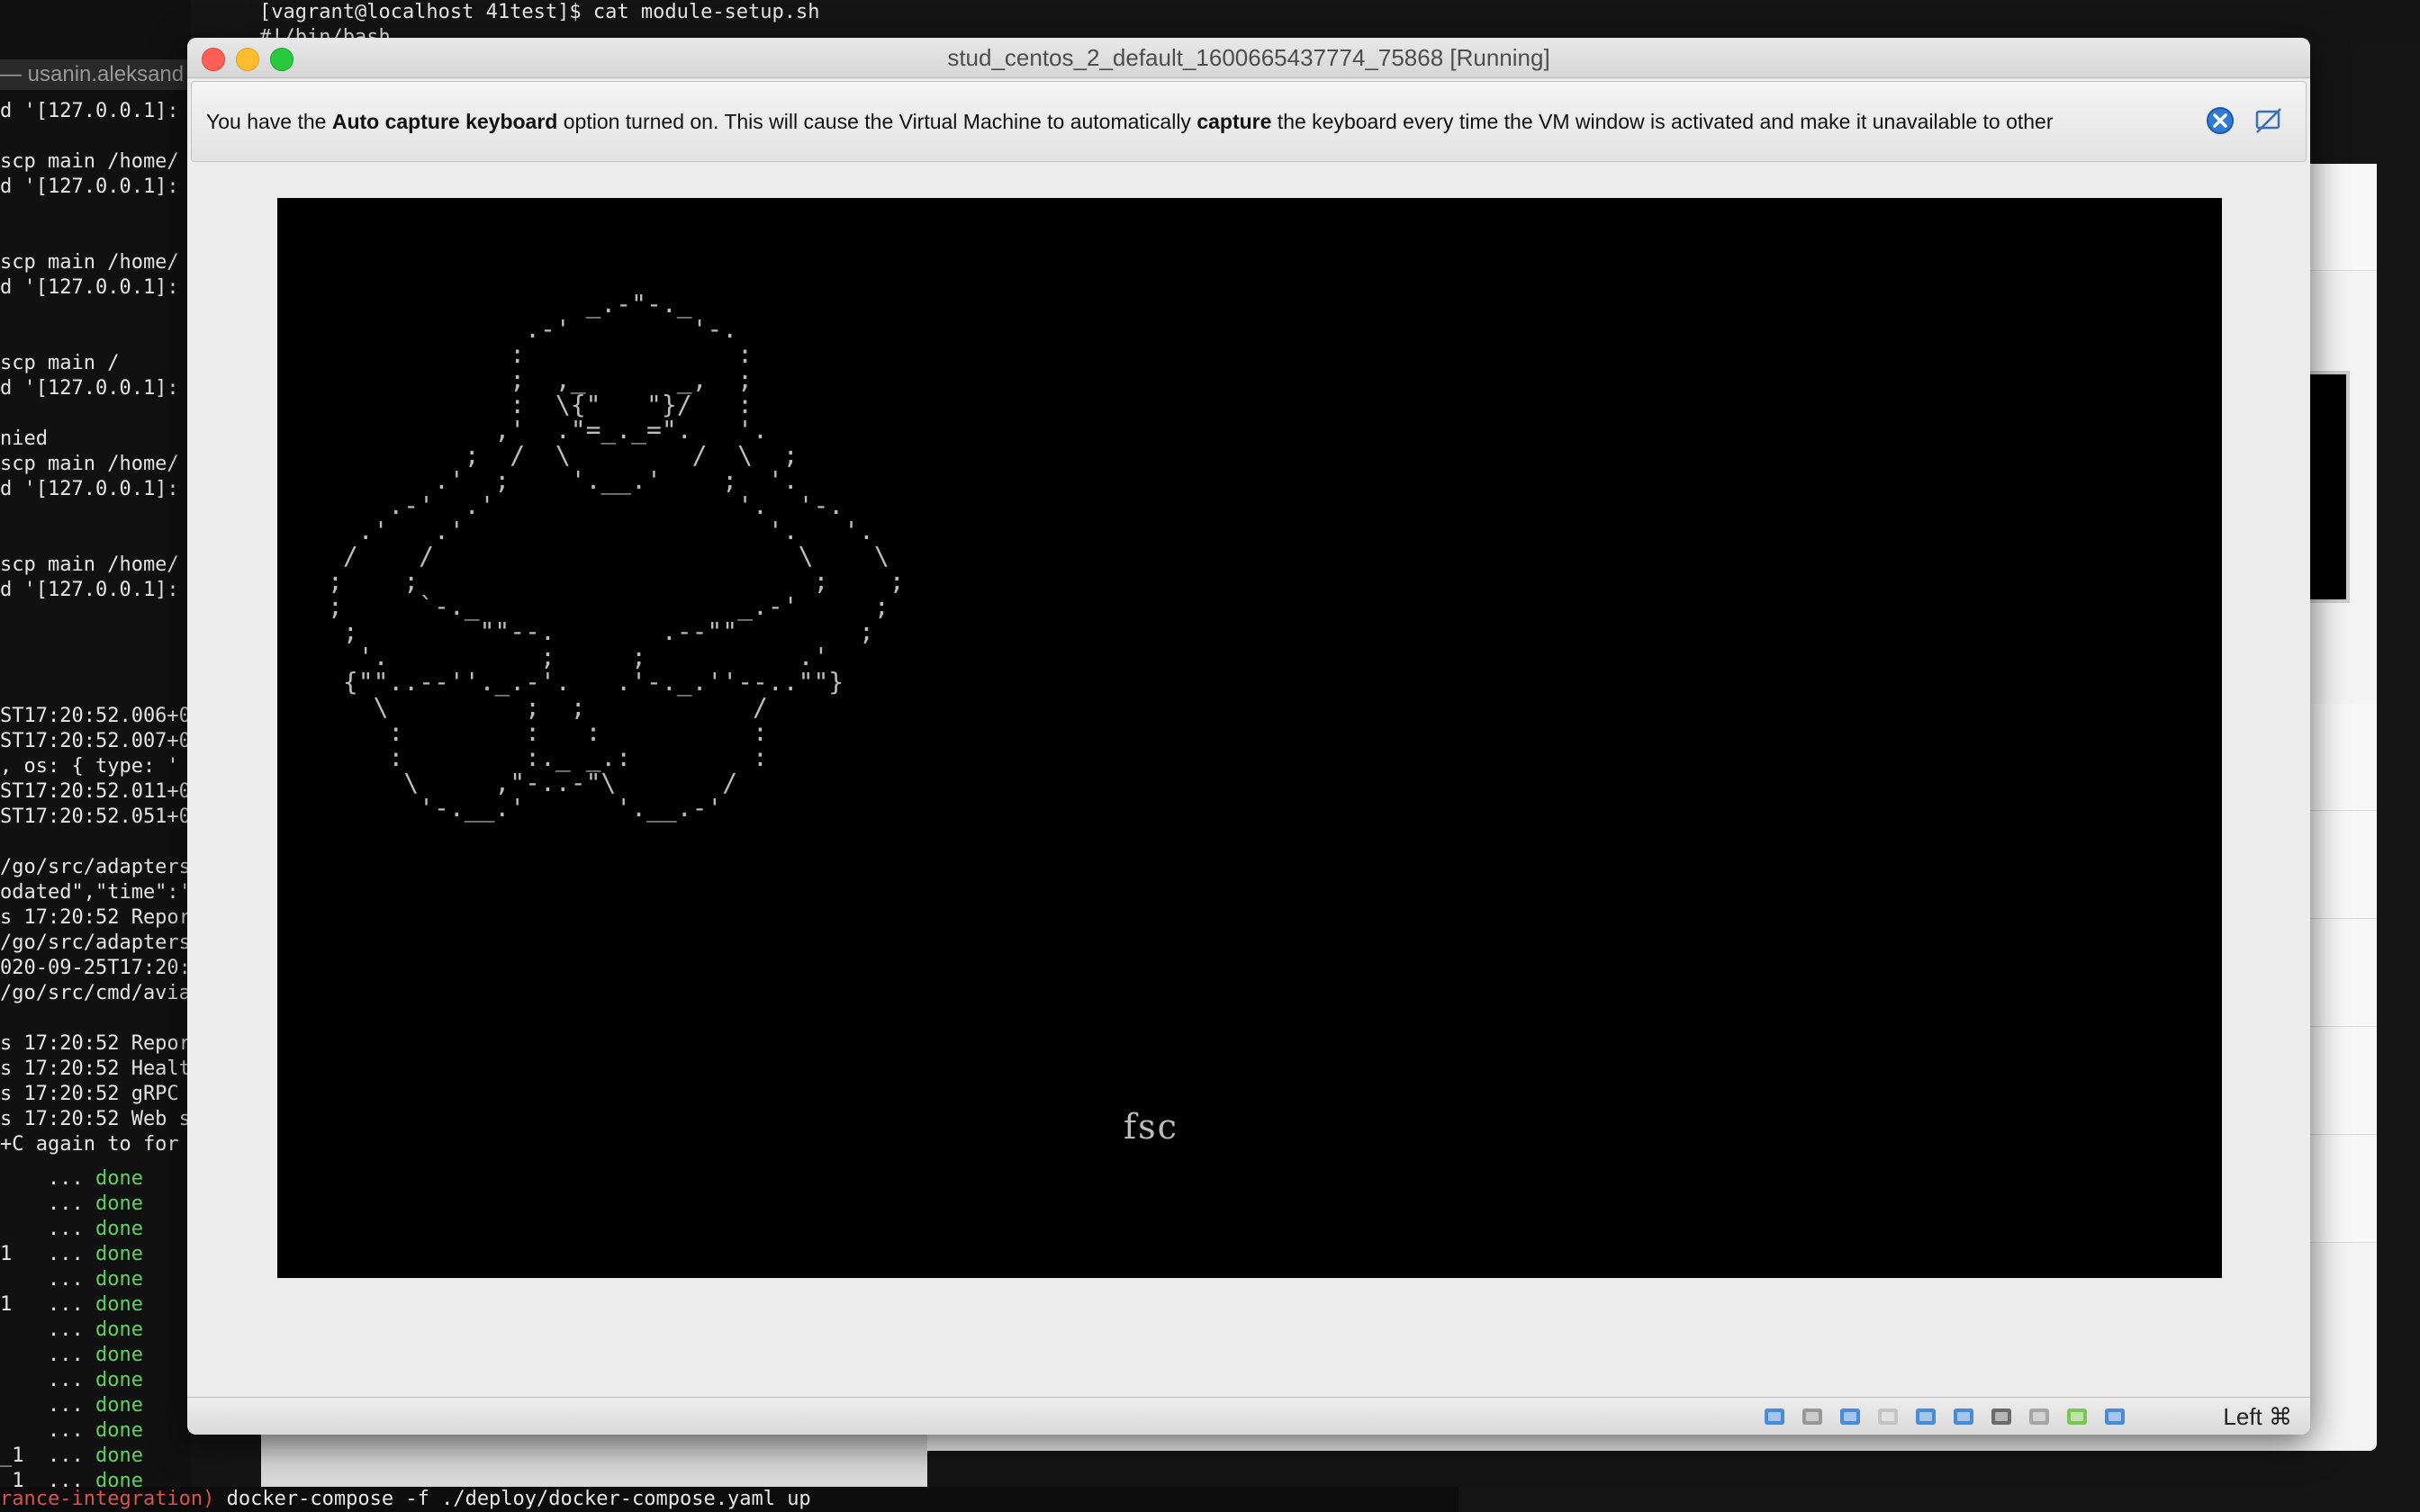  What do you see at coordinates (247, 60) in the screenshot?
I see `minimize-button` at bounding box center [247, 60].